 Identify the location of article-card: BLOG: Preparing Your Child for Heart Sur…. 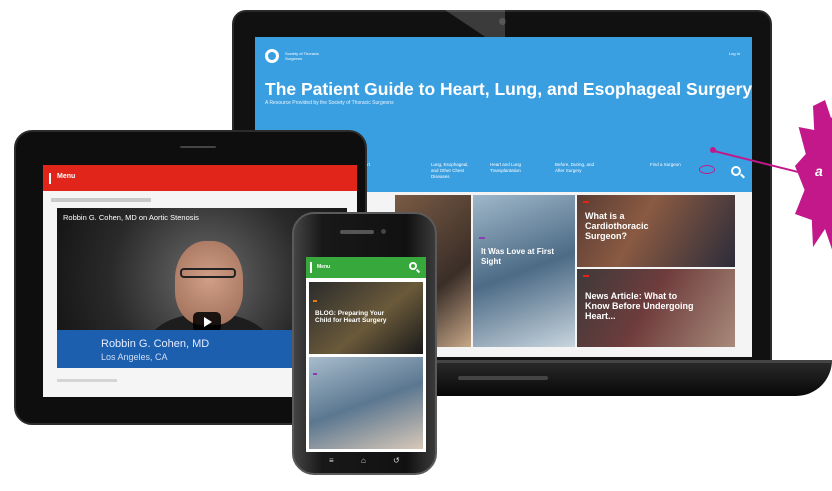
(366, 318).